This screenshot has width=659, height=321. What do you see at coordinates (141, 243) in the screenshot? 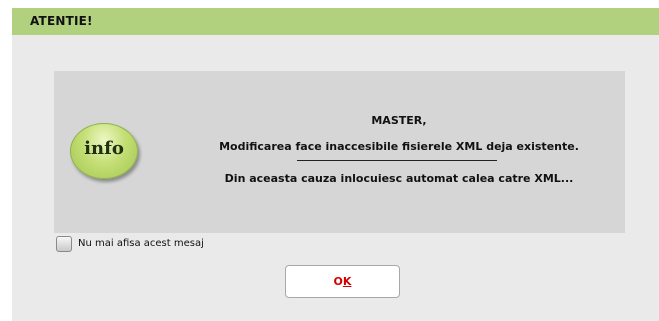
I see `dont-show-again-label: Nu mai afisa acest mesaj` at bounding box center [141, 243].